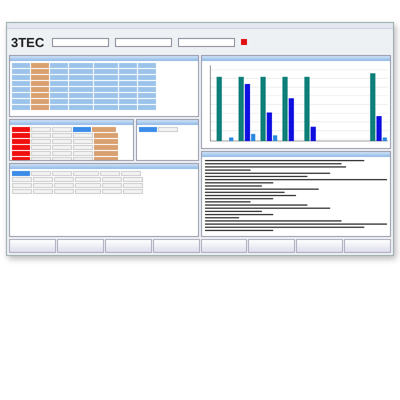 This screenshot has height=400, width=400. I want to click on panel-header, so click(167, 122).